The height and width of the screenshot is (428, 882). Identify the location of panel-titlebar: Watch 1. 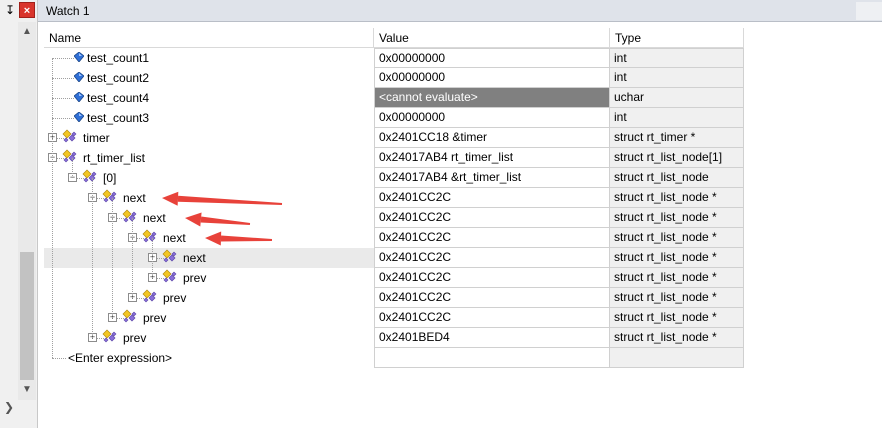
(460, 11).